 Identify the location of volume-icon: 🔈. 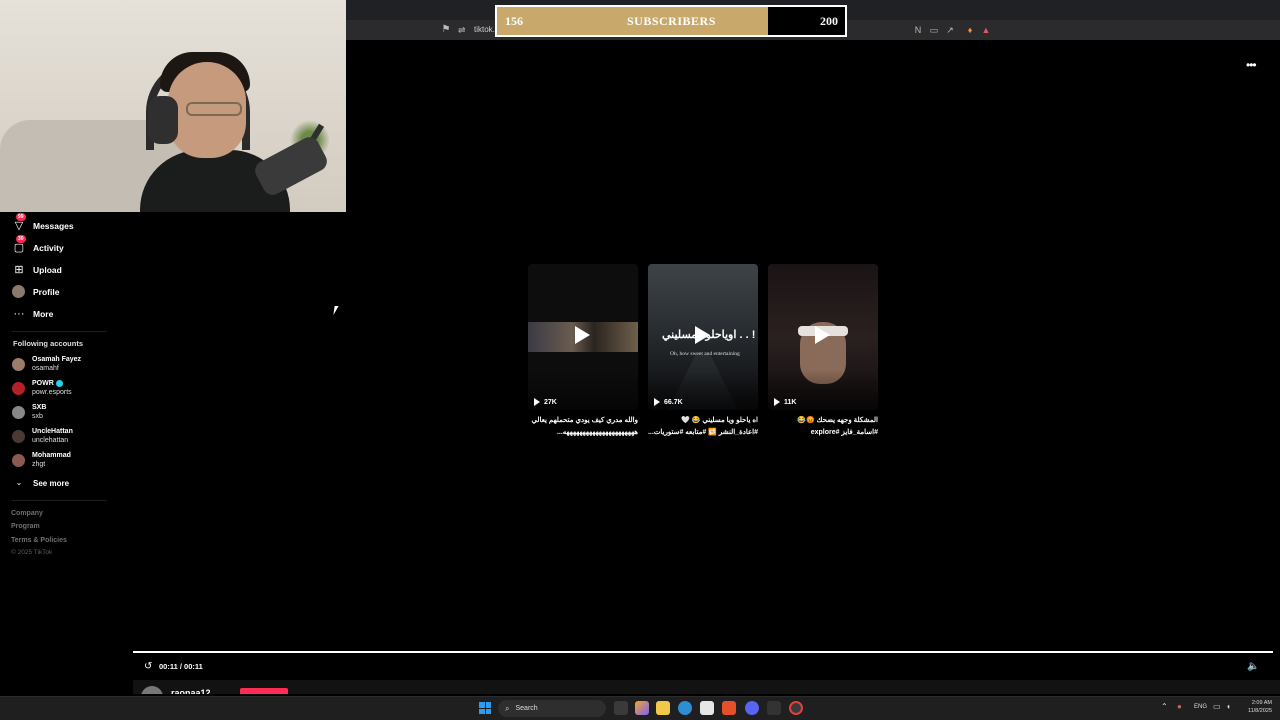
(1253, 666).